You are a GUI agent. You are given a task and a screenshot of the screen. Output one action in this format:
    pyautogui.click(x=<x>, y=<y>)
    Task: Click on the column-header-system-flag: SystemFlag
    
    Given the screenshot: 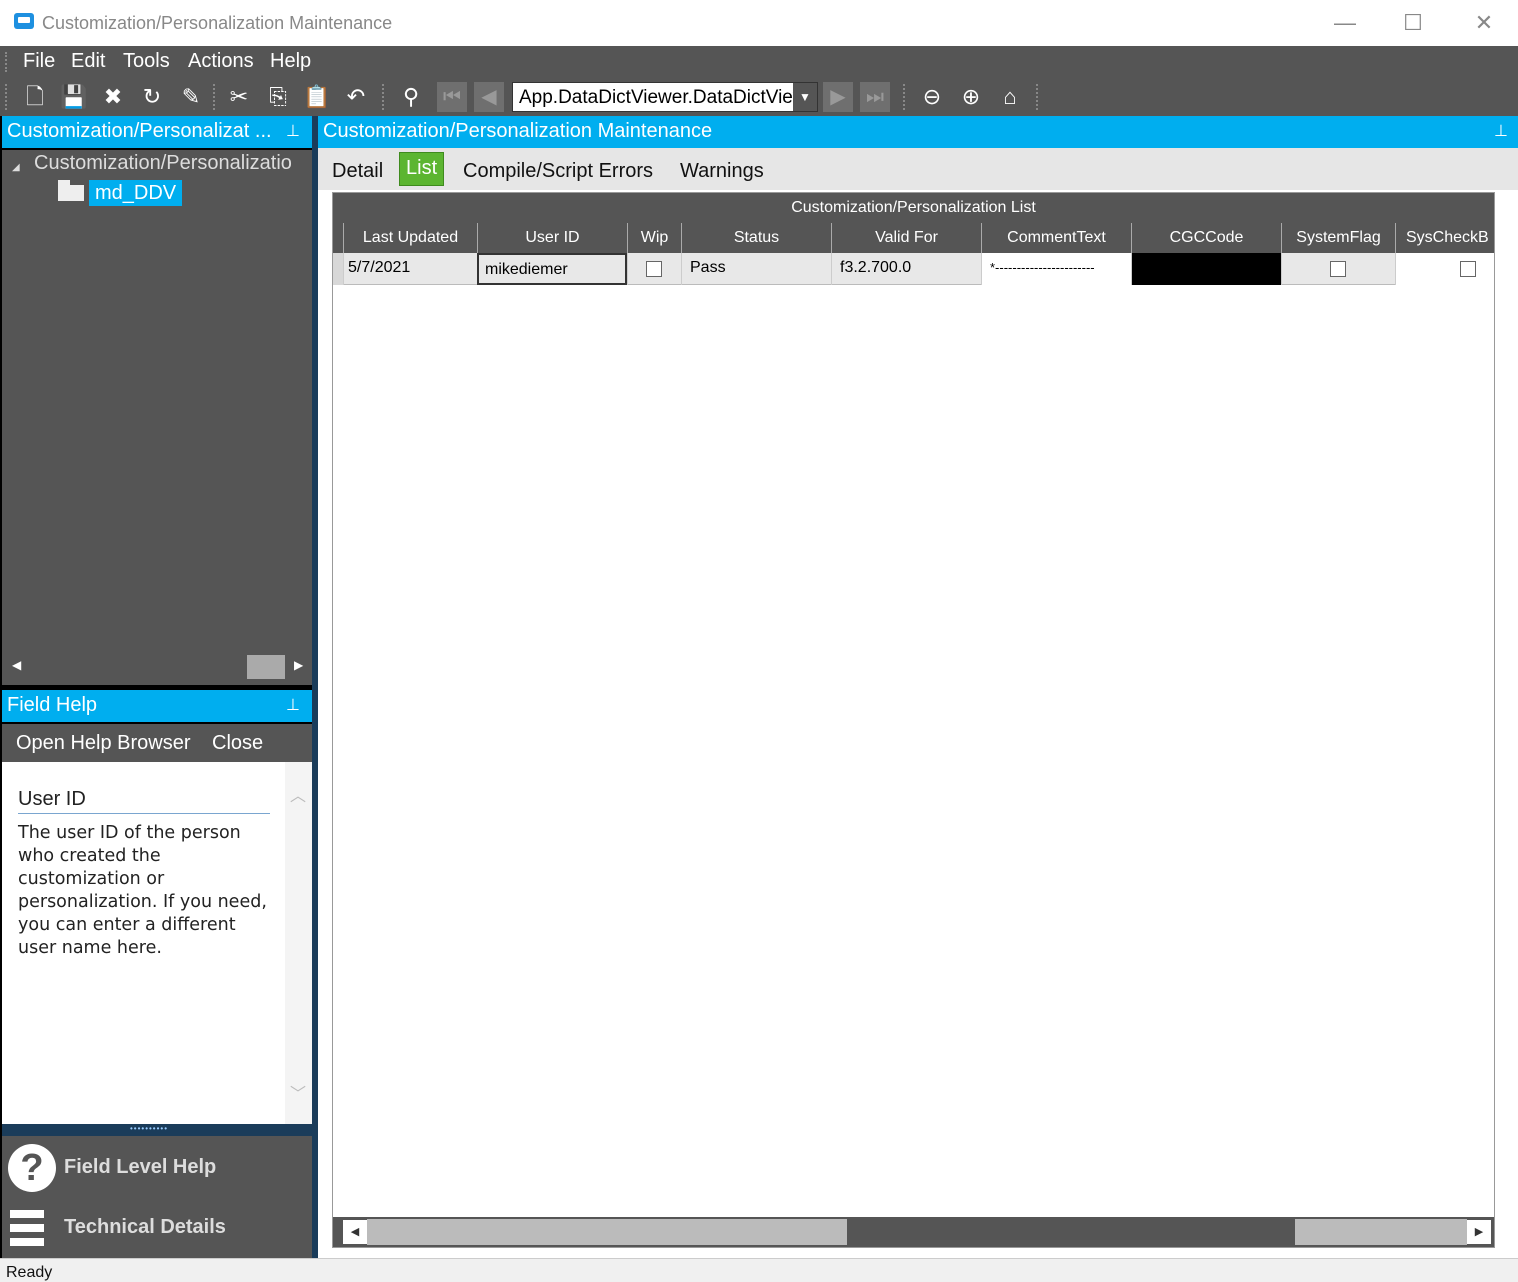 What is the action you would take?
    pyautogui.click(x=1338, y=238)
    